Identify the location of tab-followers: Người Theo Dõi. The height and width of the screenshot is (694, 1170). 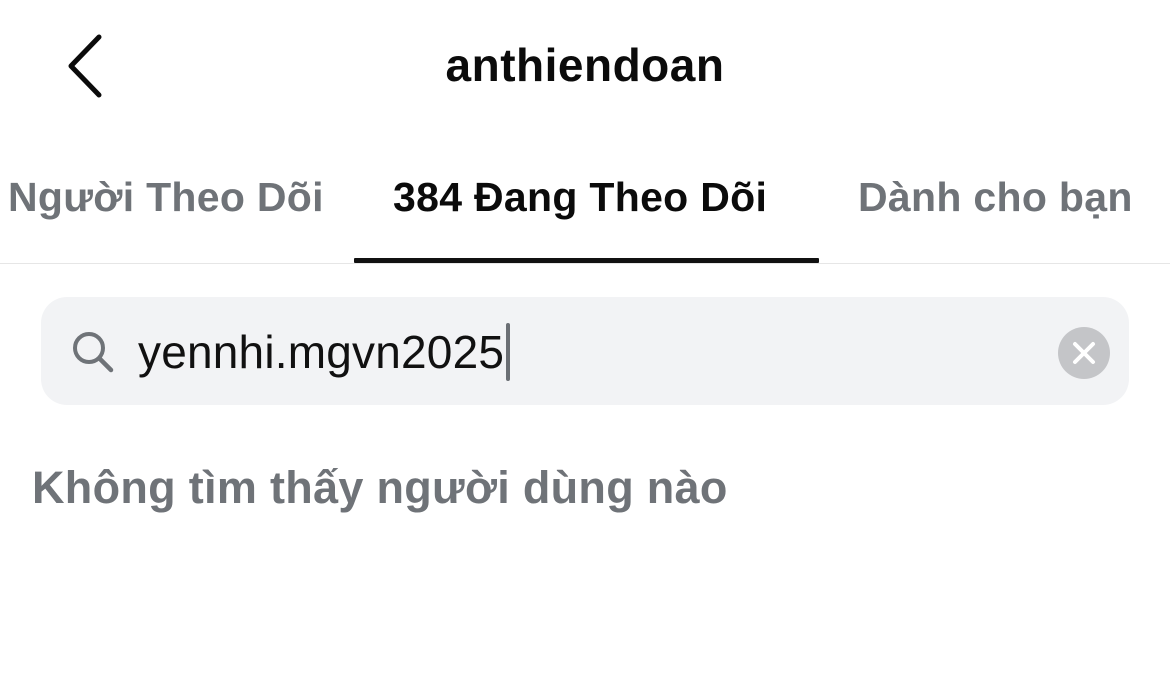
(166, 197).